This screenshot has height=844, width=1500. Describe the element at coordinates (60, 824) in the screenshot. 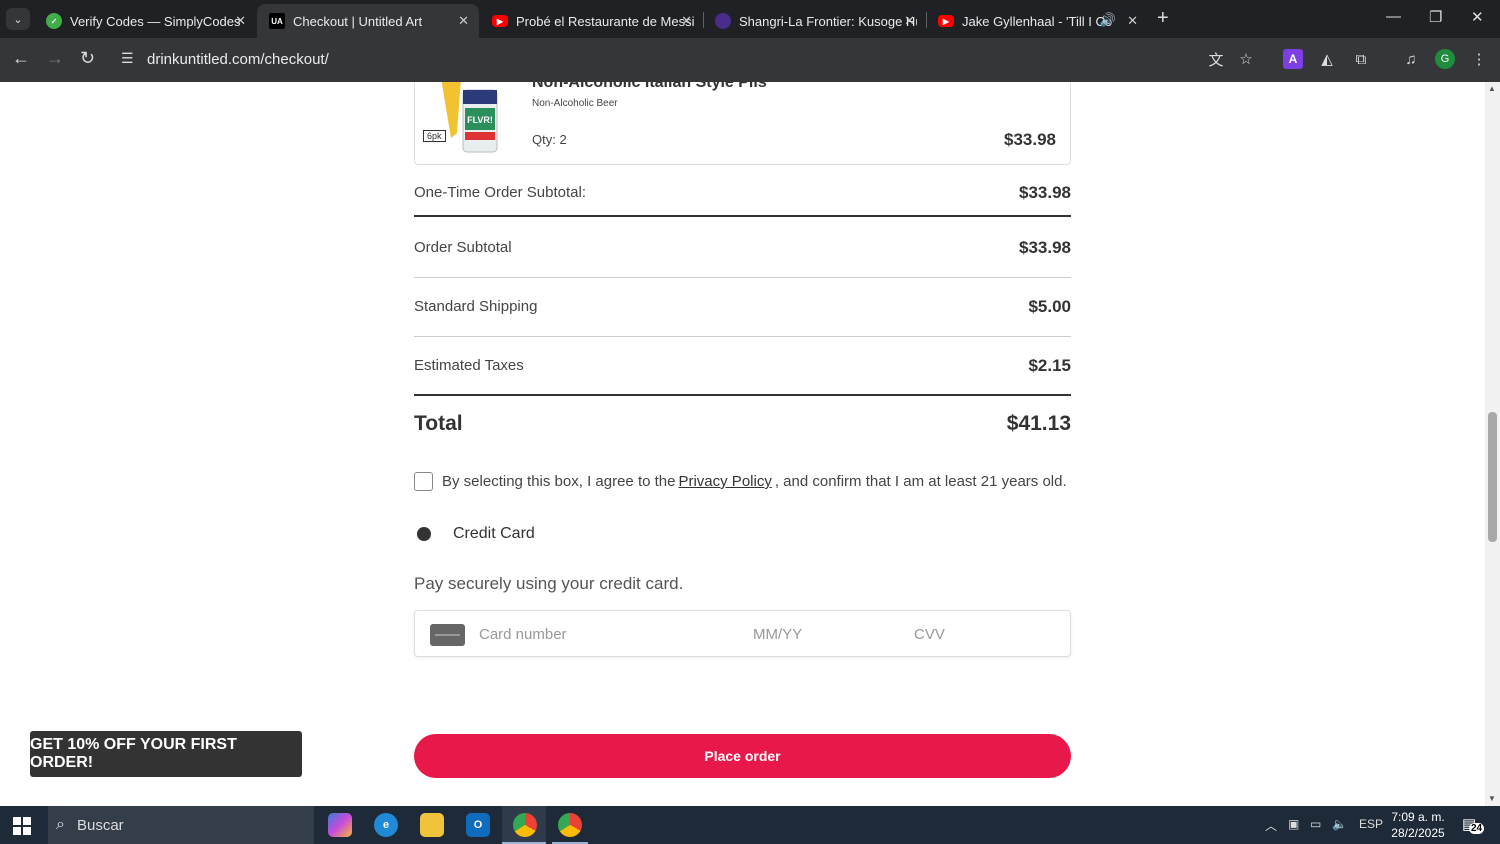

I see `search-icon: ⌕` at that location.